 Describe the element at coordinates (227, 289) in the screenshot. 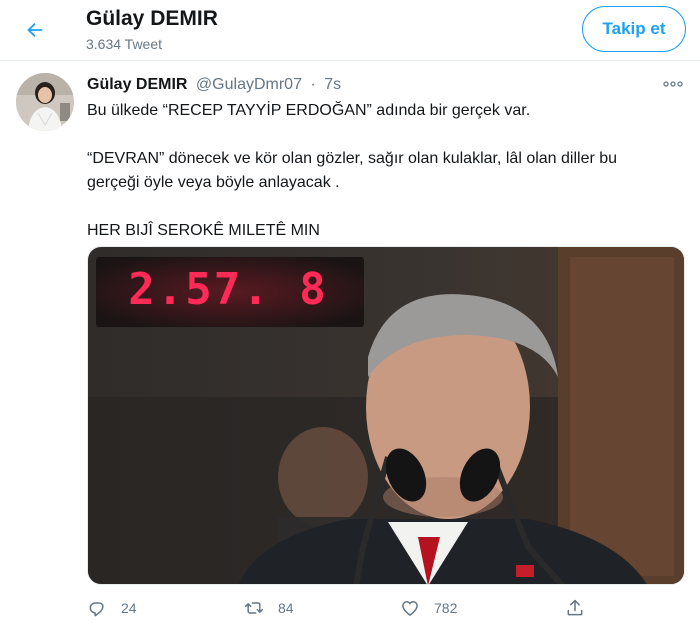

I see `led-display-text: 2.57. 8` at that location.